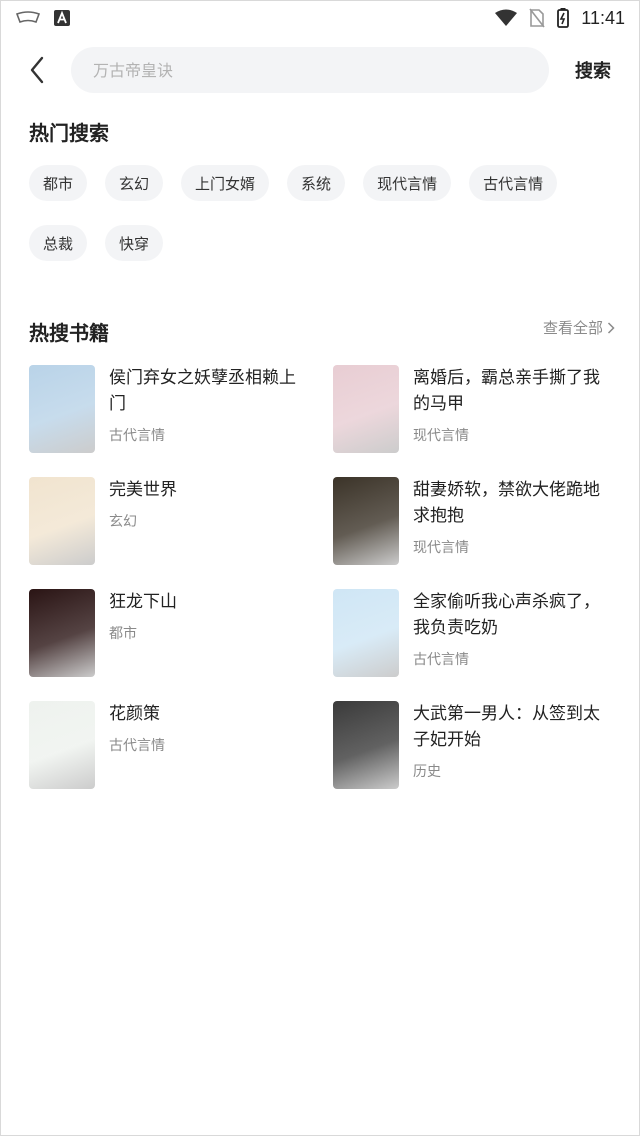  Describe the element at coordinates (603, 17) in the screenshot. I see `clock: 11:41` at that location.